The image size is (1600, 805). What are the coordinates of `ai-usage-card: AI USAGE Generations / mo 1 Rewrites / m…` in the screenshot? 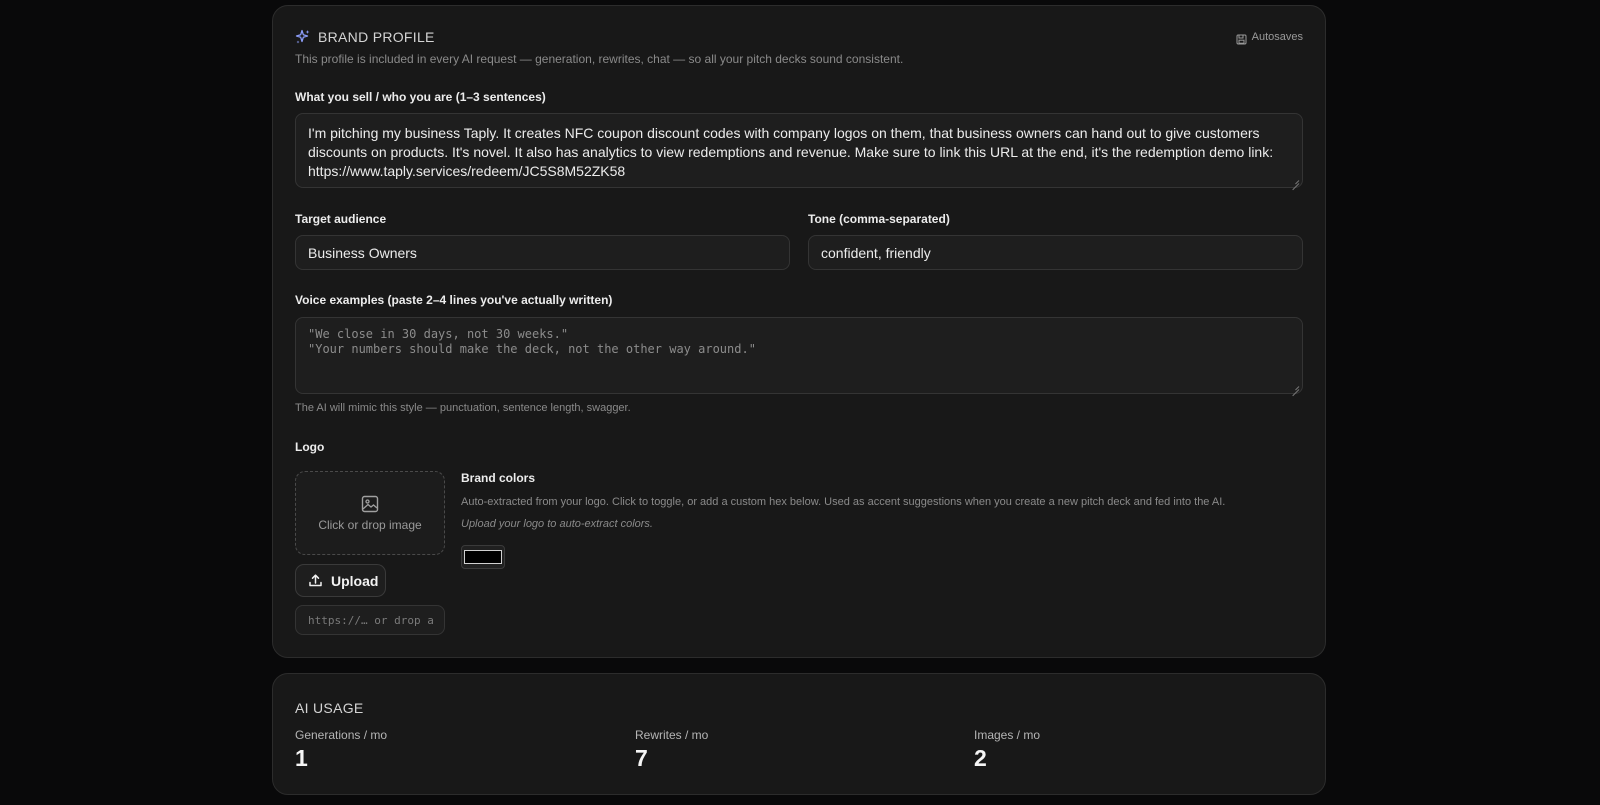 It's located at (799, 734).